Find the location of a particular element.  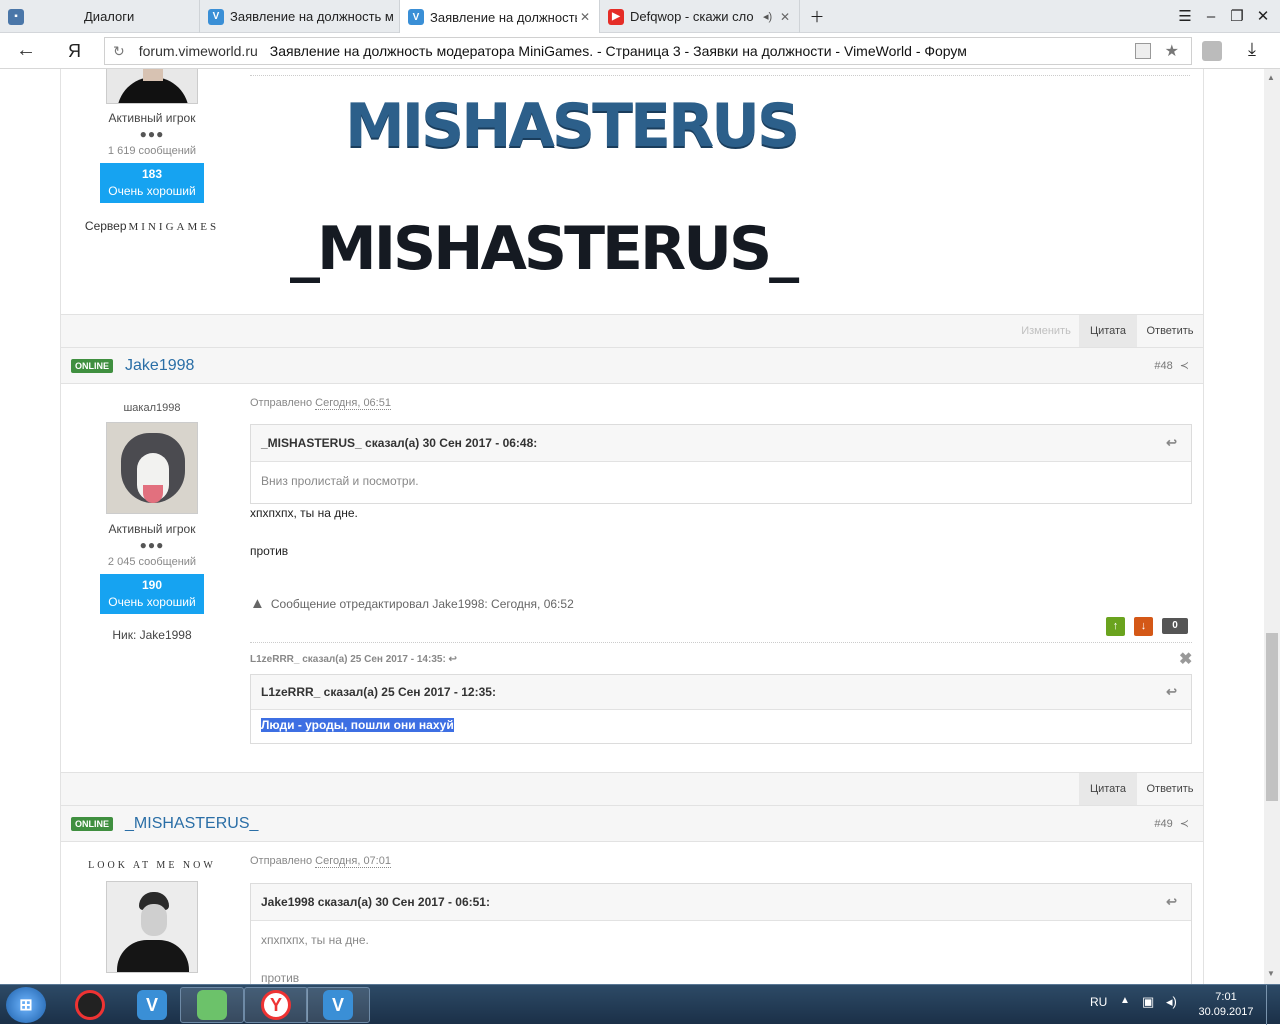

tab-application-2-active: V Заявление на должность ✕ is located at coordinates (500, 17).